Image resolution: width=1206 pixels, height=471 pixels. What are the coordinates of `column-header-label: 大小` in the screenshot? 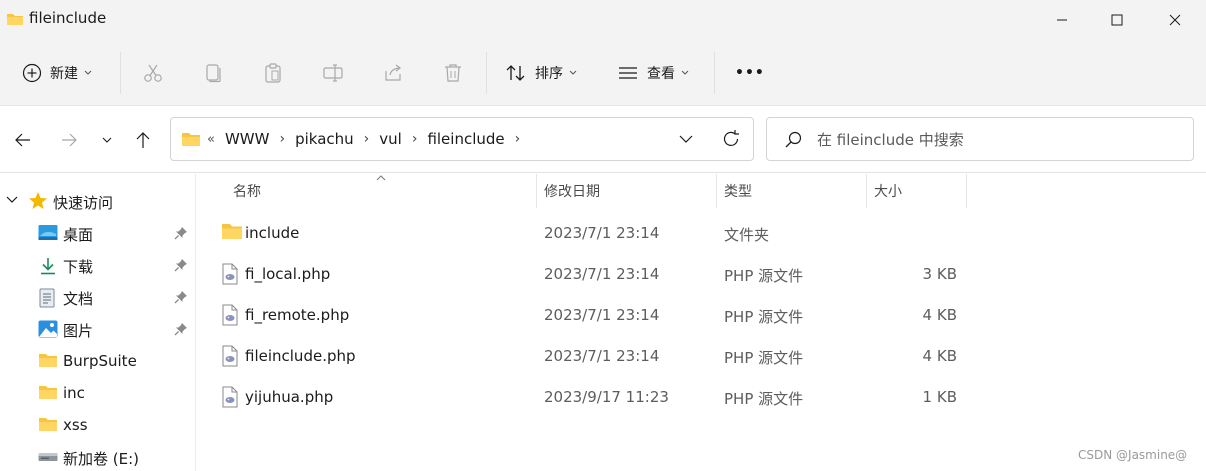 It's located at (888, 192).